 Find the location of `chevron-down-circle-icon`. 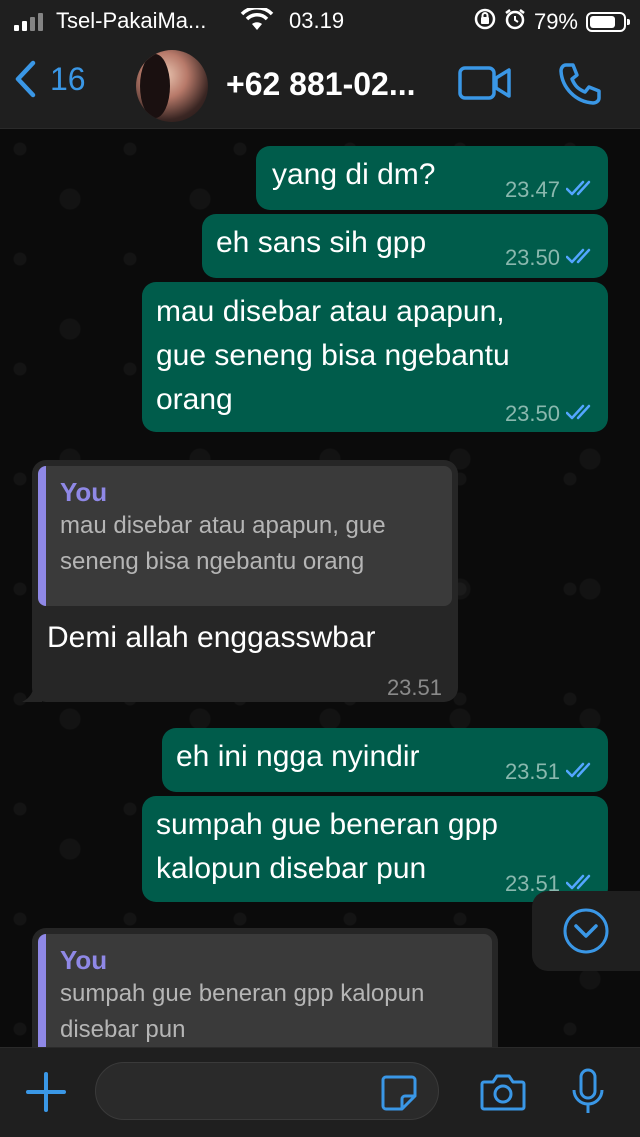

chevron-down-circle-icon is located at coordinates (586, 931).